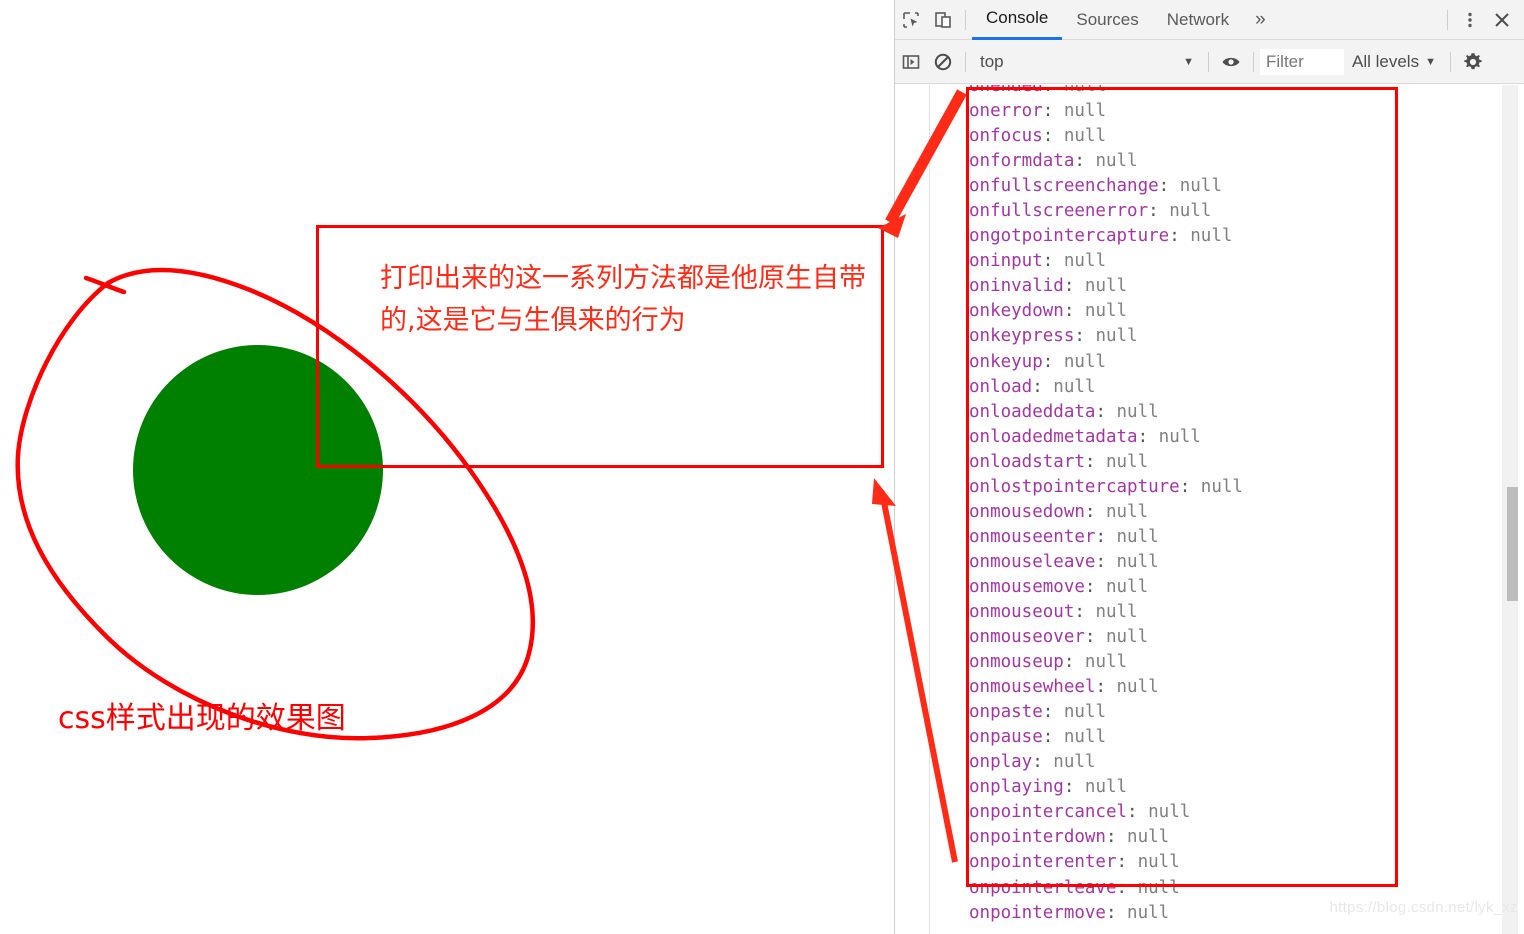 This screenshot has width=1524, height=934. I want to click on console-property-name: onkeydown, so click(1016, 311).